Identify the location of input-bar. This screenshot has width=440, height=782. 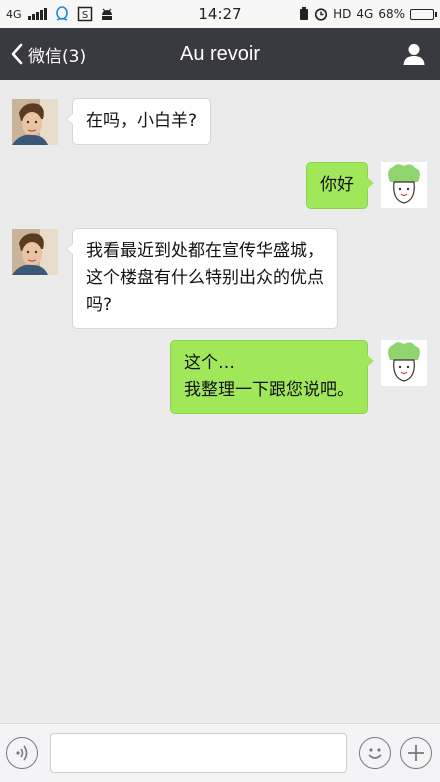
(220, 752).